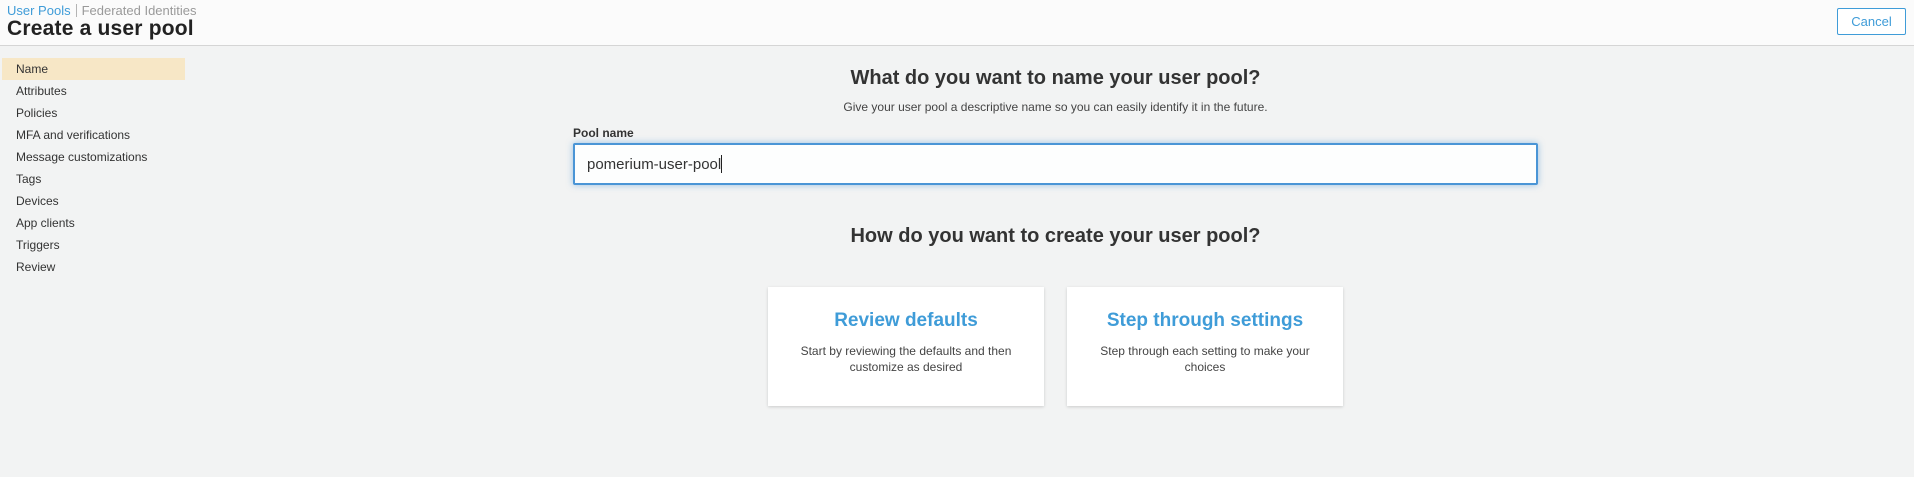 The height and width of the screenshot is (477, 1914). What do you see at coordinates (93, 179) in the screenshot?
I see `sidebar-item-tags: Tags` at bounding box center [93, 179].